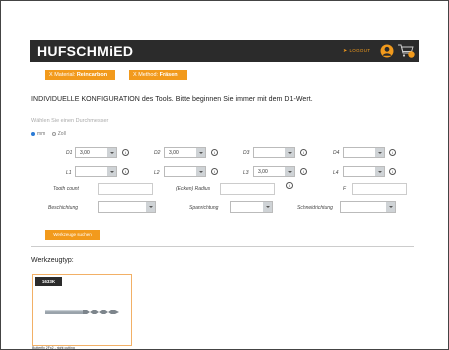  I want to click on l1-select, so click(96, 171).